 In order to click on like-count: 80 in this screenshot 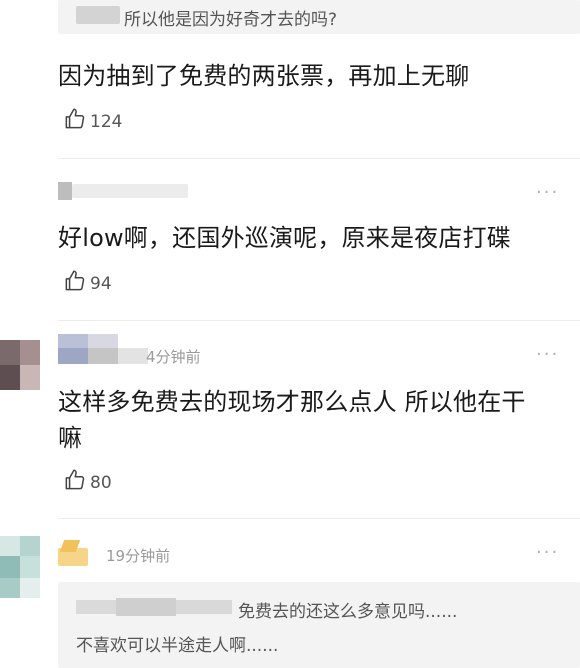, I will do `click(101, 482)`.